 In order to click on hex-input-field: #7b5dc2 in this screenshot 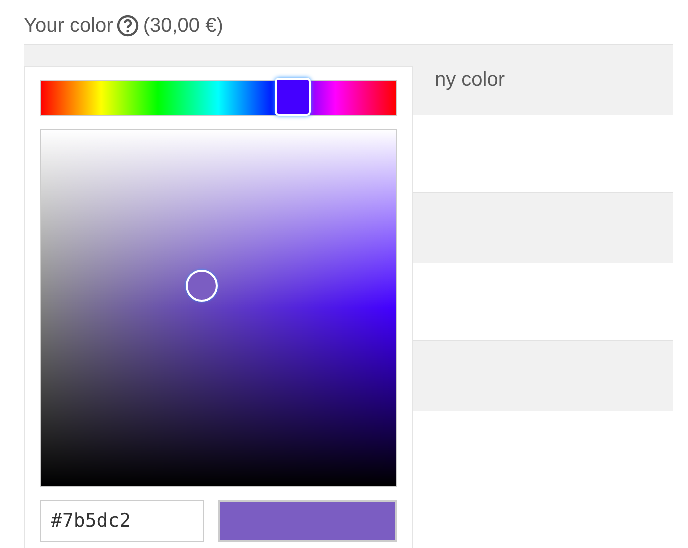, I will do `click(122, 521)`.